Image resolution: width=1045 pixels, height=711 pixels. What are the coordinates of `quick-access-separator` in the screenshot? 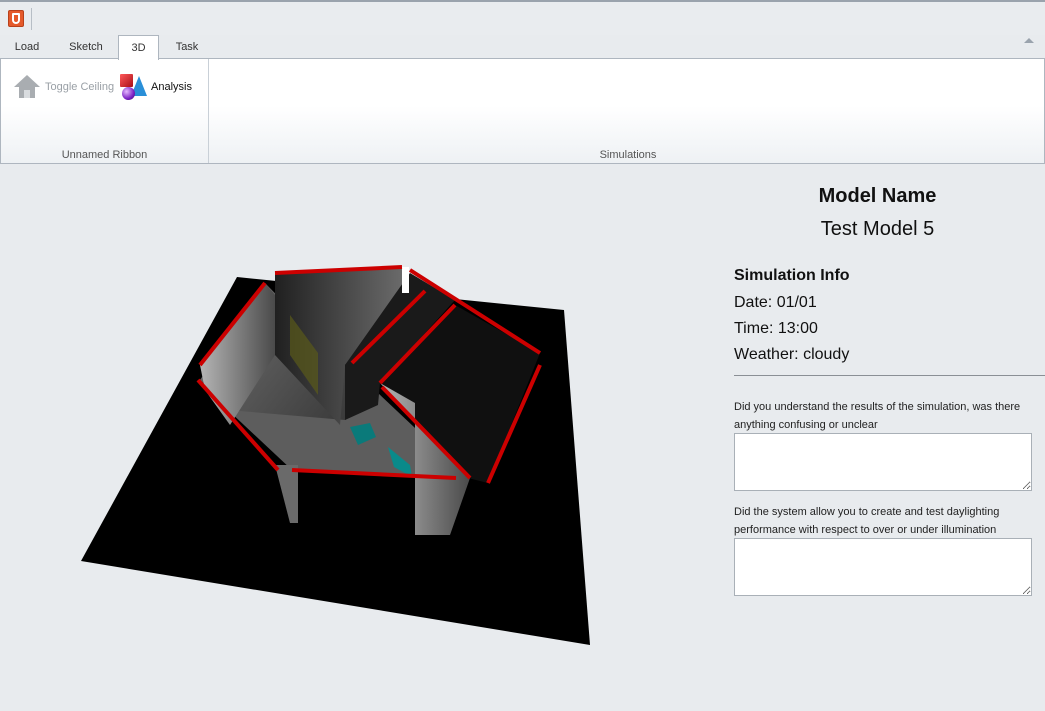 It's located at (31, 19).